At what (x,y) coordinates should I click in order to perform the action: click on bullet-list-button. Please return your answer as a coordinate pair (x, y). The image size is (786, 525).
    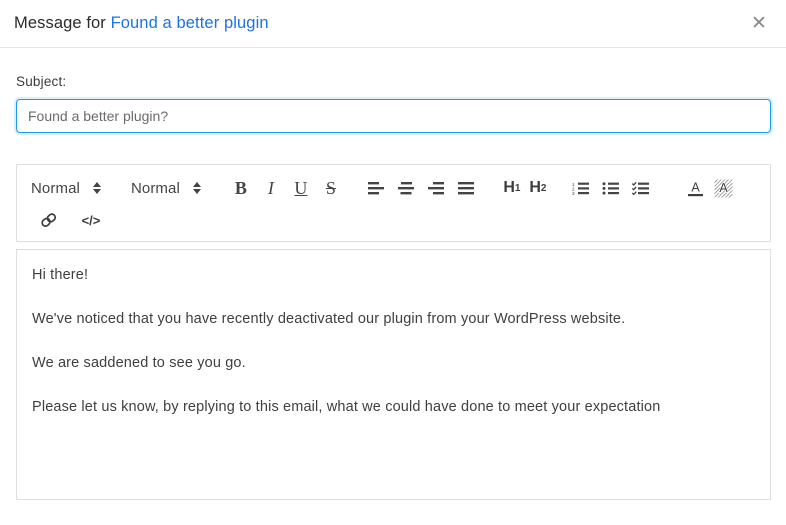
    Looking at the image, I should click on (611, 188).